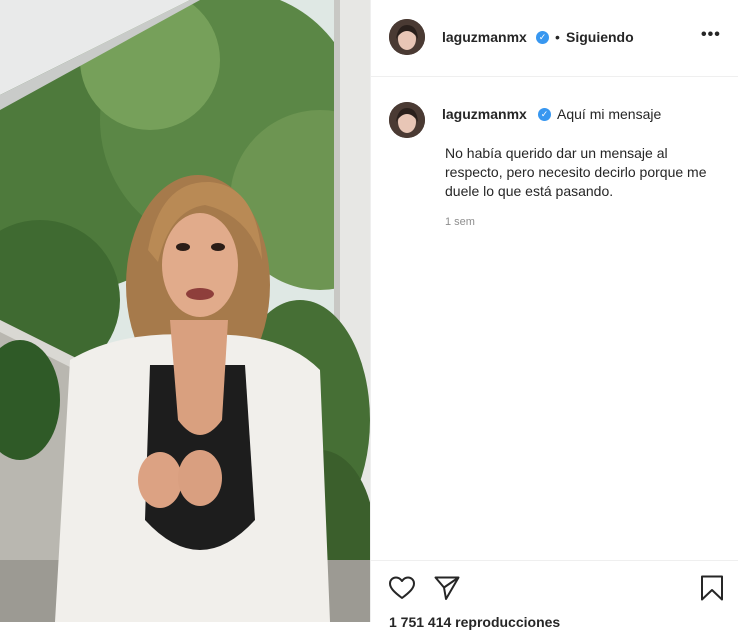 The width and height of the screenshot is (738, 630). I want to click on caption-title: Aquí mi mensaje, so click(609, 114).